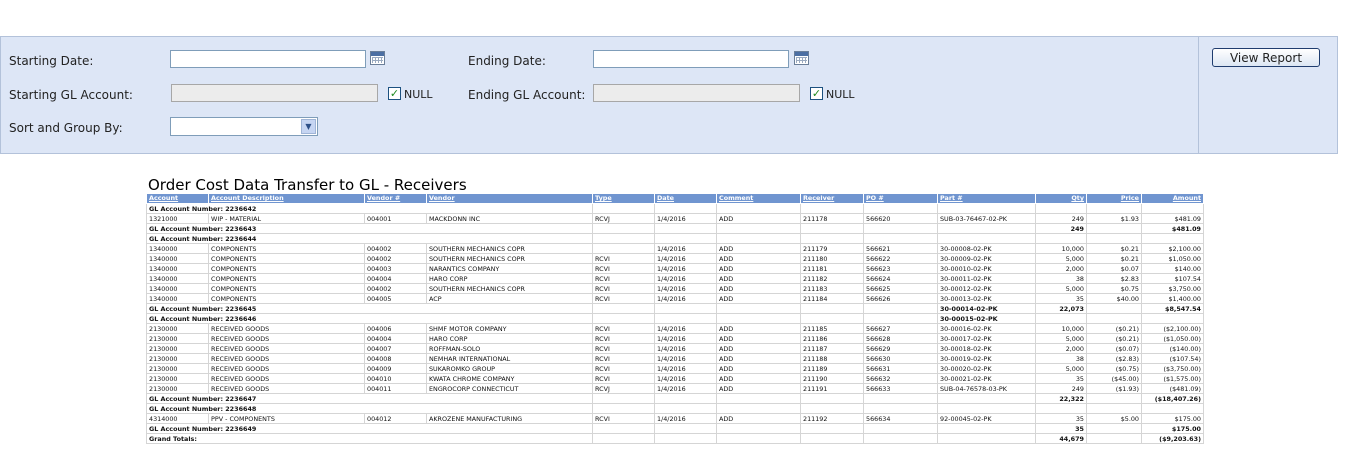  What do you see at coordinates (1061, 198) in the screenshot?
I see `column-header: Qty` at bounding box center [1061, 198].